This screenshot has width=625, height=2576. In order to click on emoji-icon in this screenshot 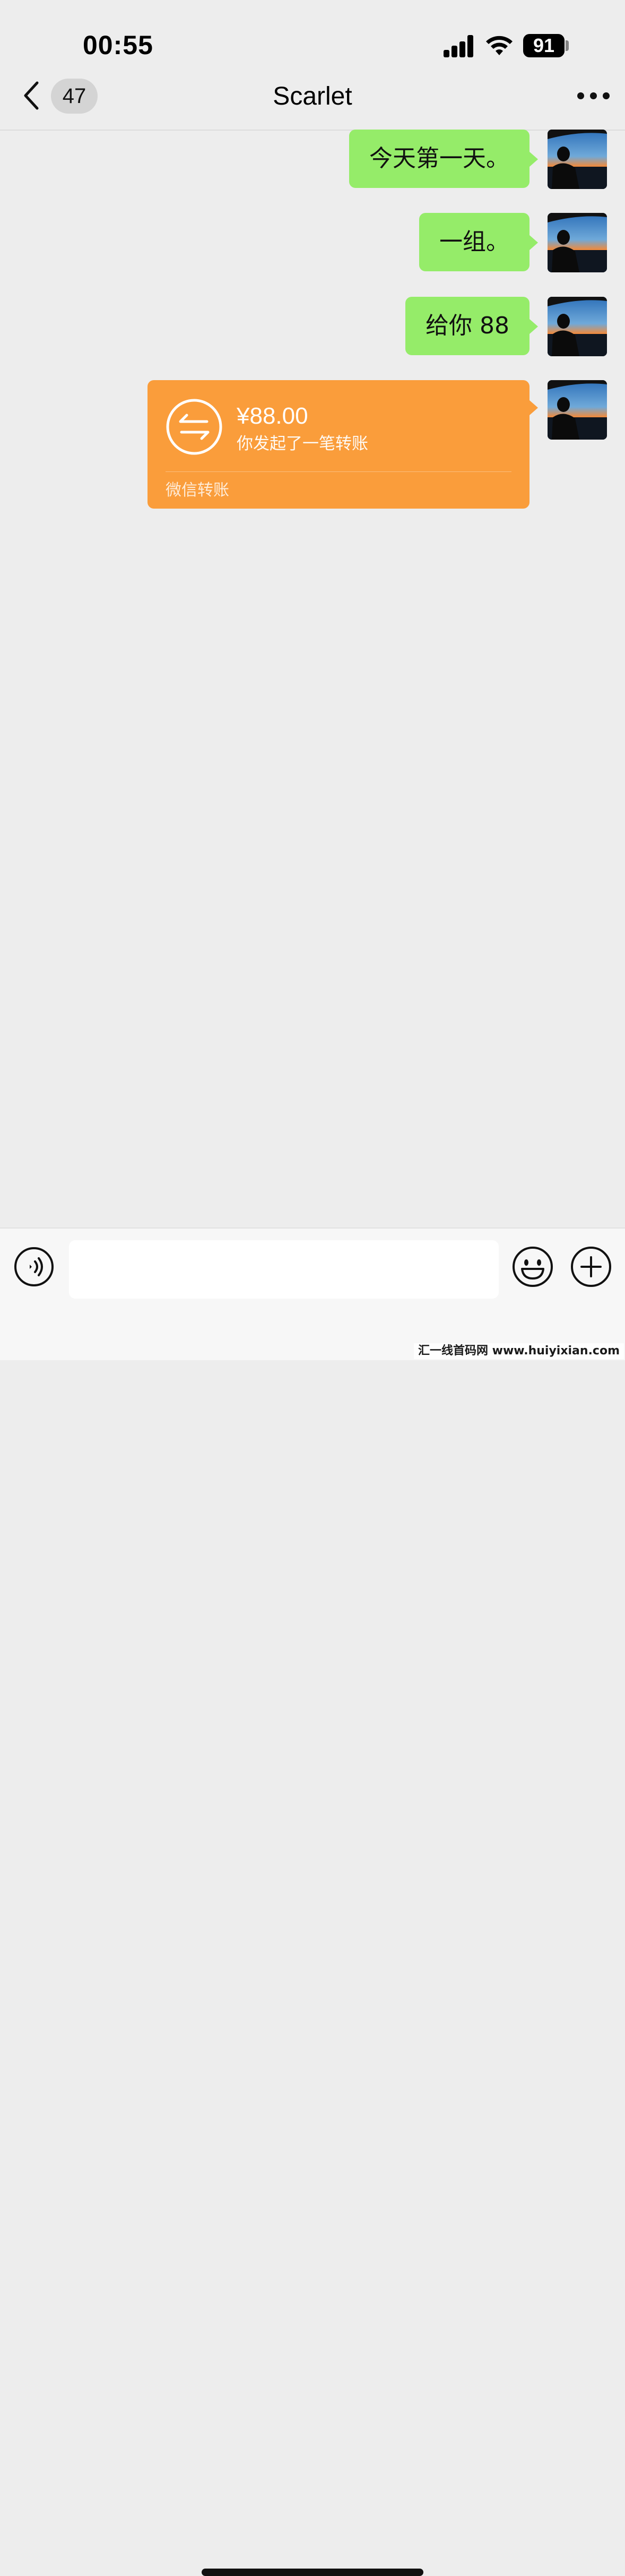, I will do `click(532, 1267)`.